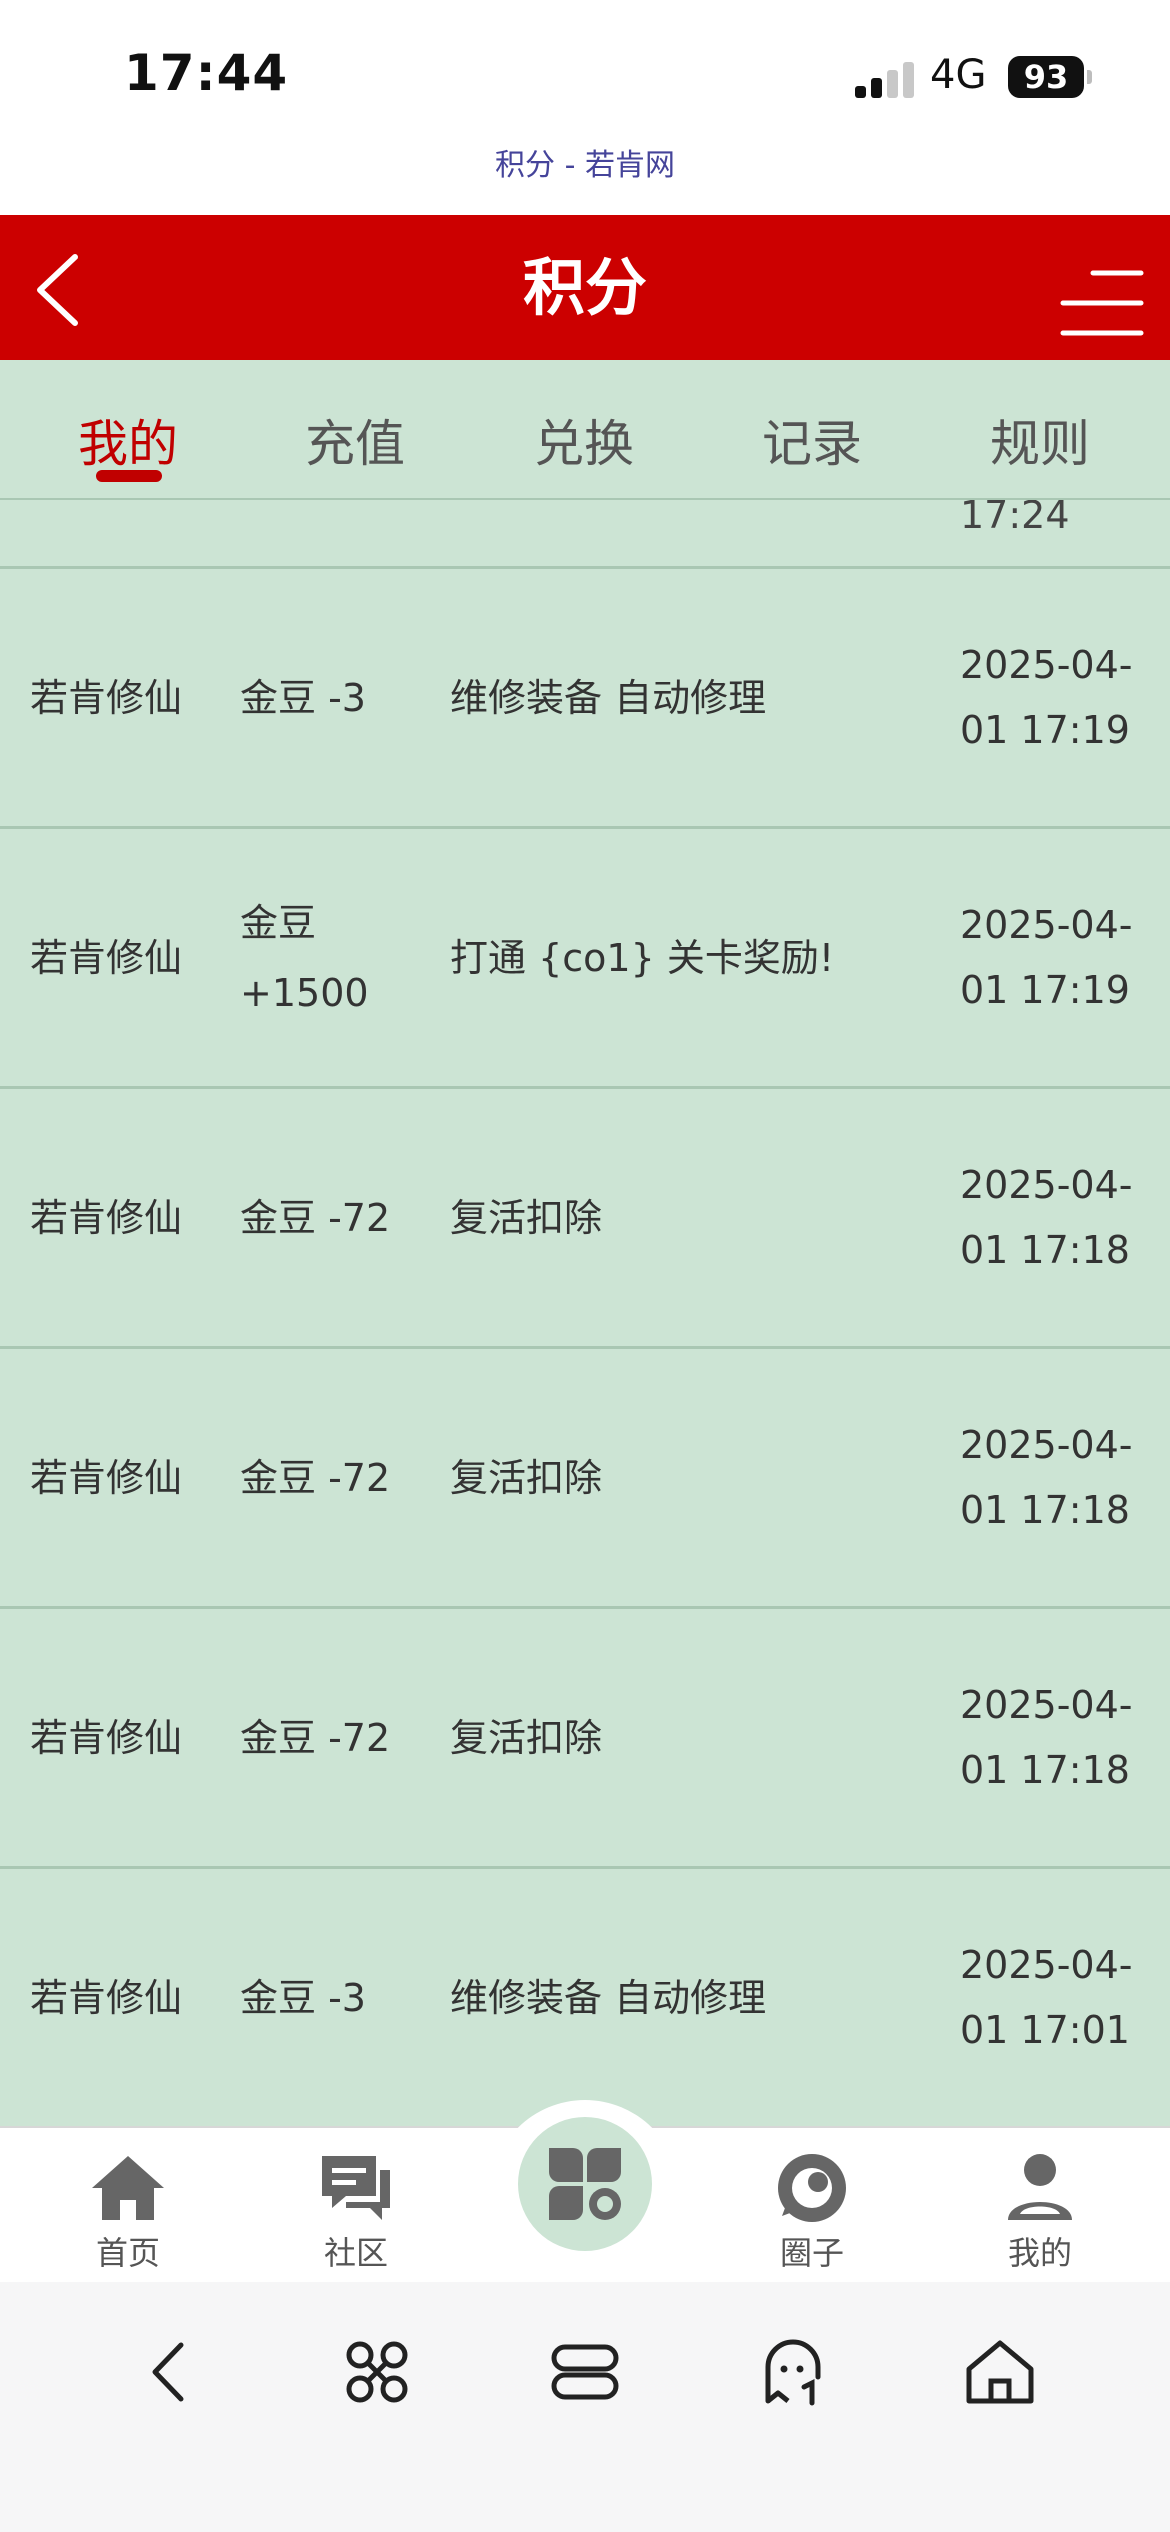 Image resolution: width=1170 pixels, height=2532 pixels. I want to click on battery-icon: 93, so click(1046, 77).